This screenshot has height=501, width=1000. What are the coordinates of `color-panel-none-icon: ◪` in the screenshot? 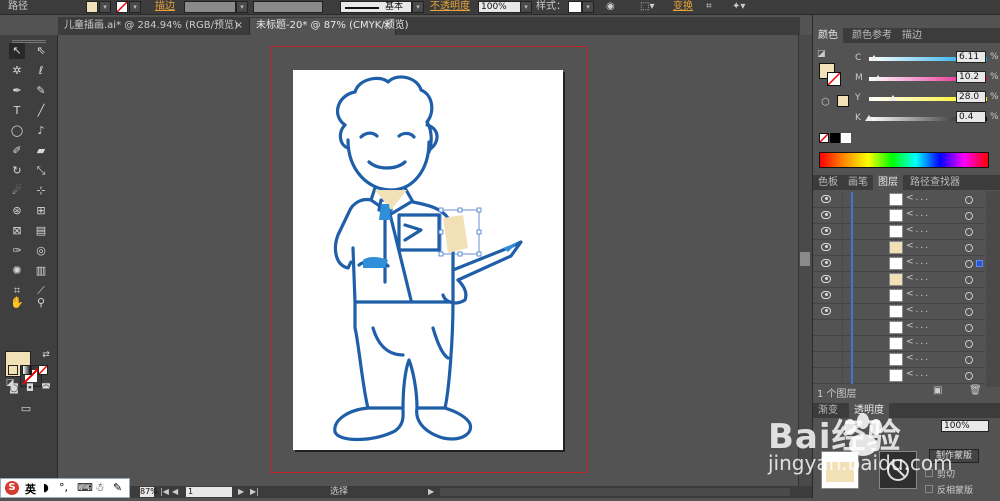 It's located at (823, 55).